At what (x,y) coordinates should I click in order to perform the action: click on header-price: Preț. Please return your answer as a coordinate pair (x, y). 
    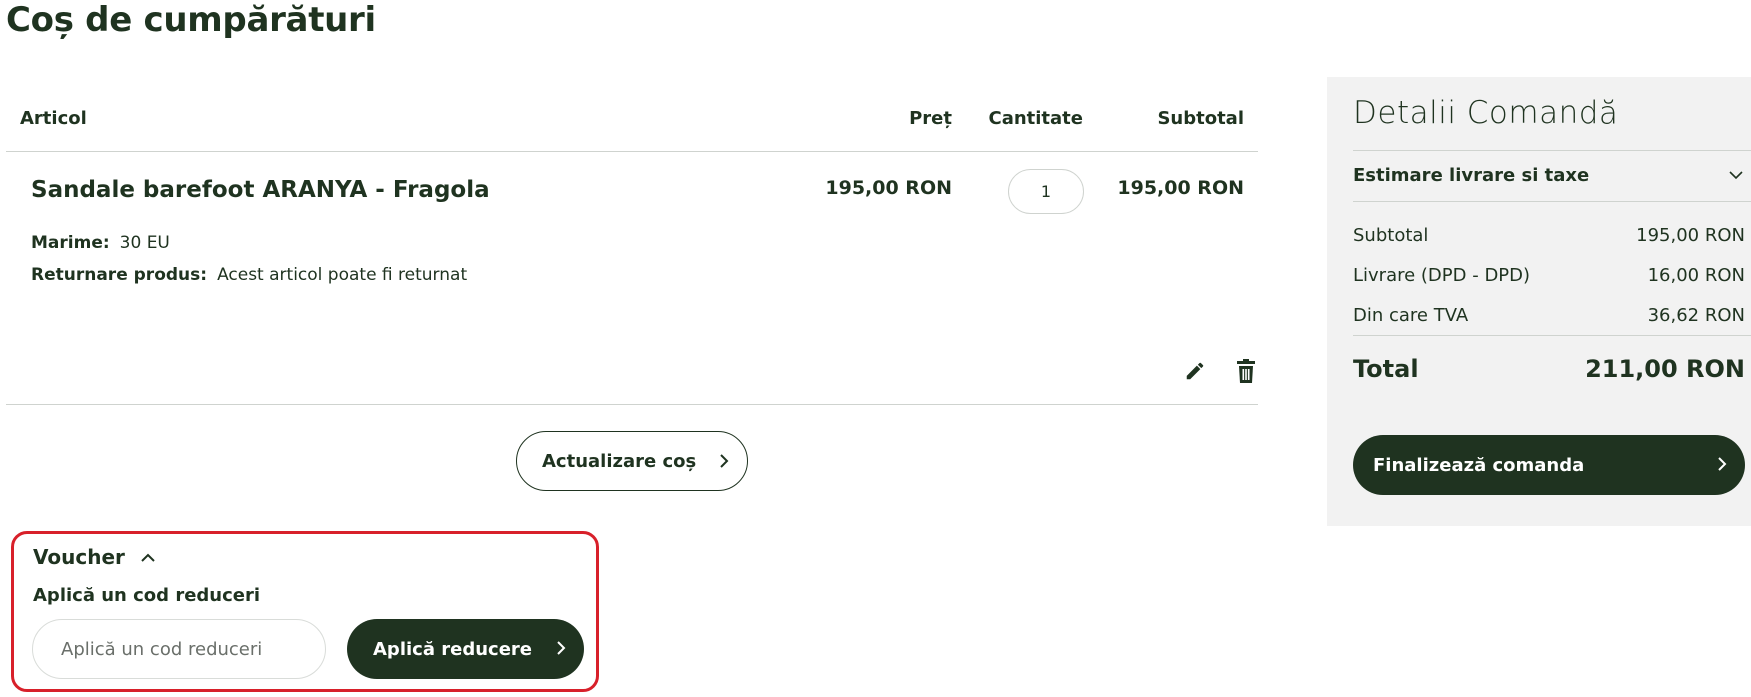
    Looking at the image, I should click on (930, 118).